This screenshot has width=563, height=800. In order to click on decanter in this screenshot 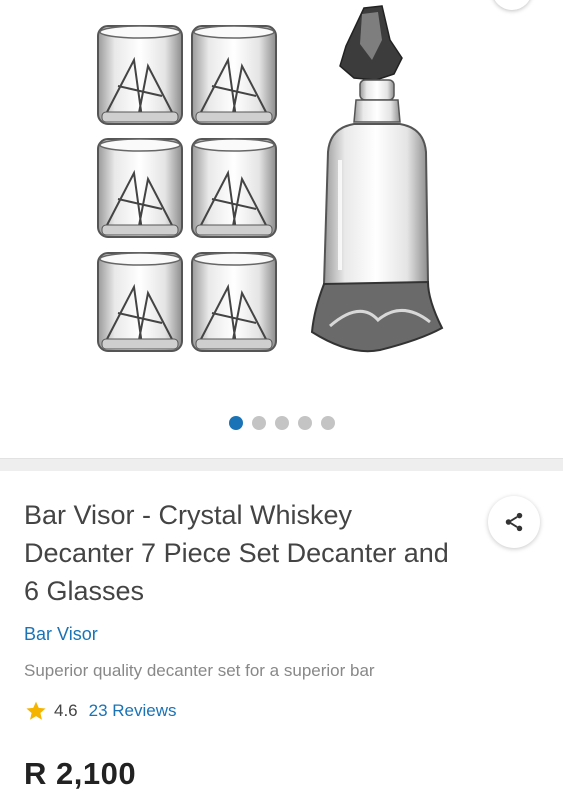, I will do `click(377, 179)`.